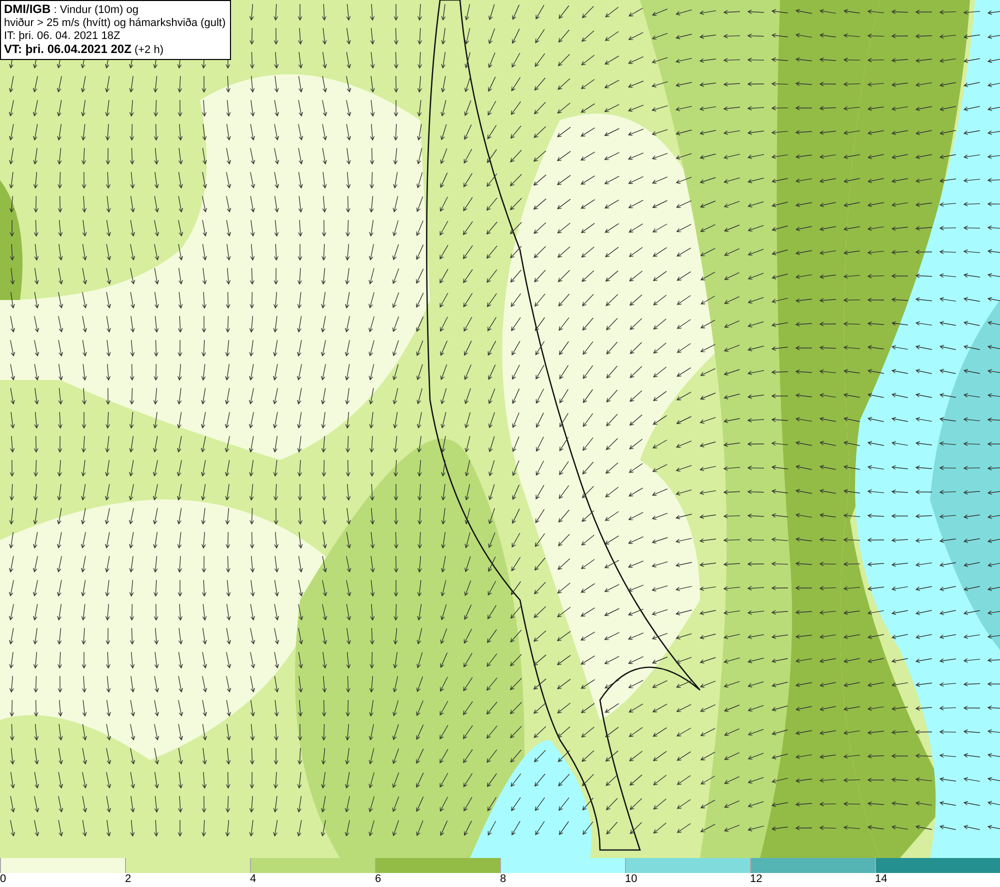 The height and width of the screenshot is (887, 1000). What do you see at coordinates (503, 879) in the screenshot?
I see `legend-tick-label: 8` at bounding box center [503, 879].